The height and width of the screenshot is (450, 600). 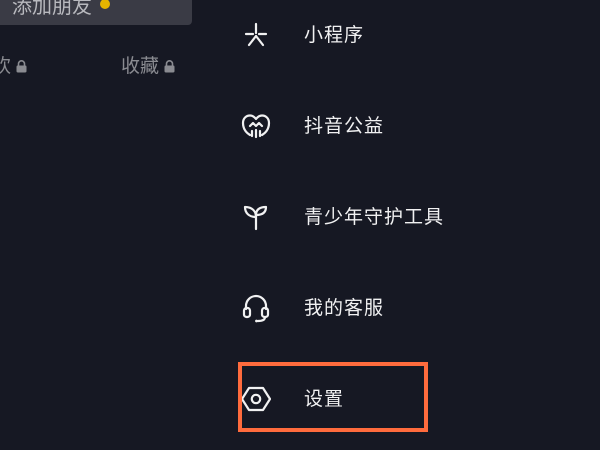 I want to click on add-friend-button: 添加朋友, so click(x=96, y=12).